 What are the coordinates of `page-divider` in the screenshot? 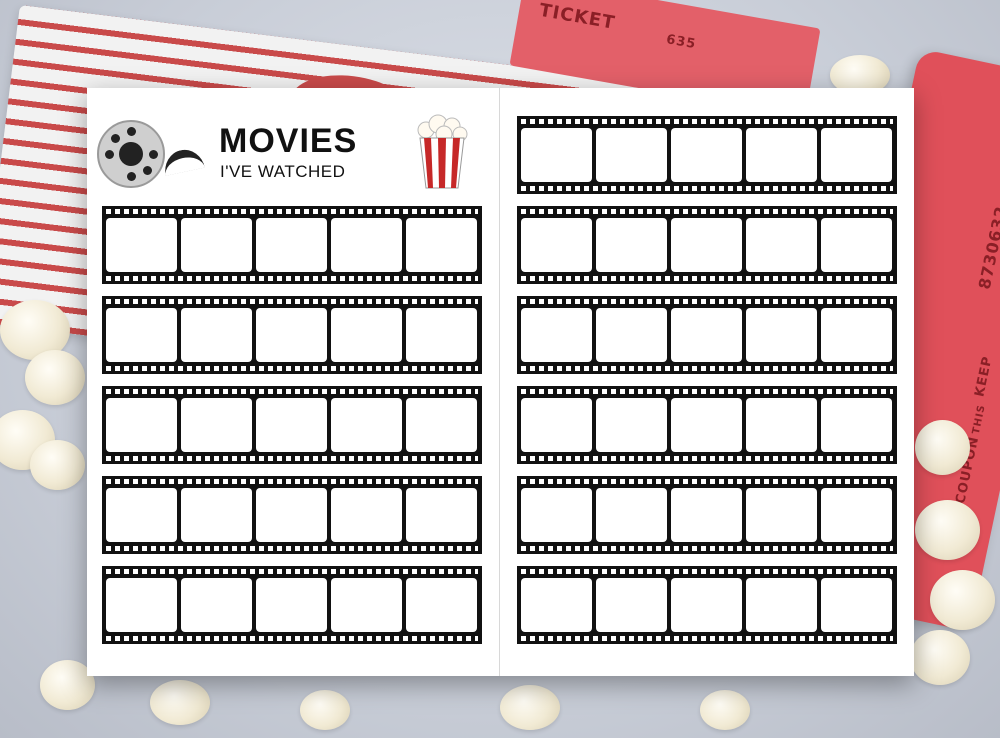 It's located at (499, 382).